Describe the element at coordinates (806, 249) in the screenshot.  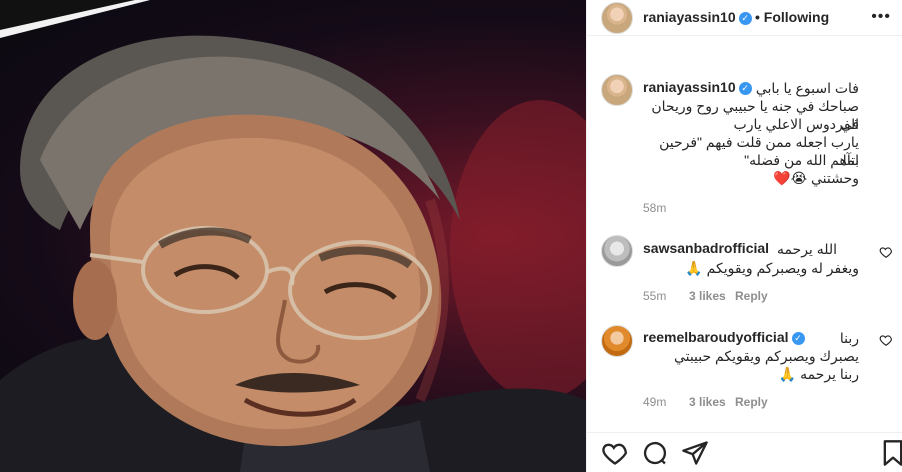
I see `comment-line-1: الله يرحمه` at that location.